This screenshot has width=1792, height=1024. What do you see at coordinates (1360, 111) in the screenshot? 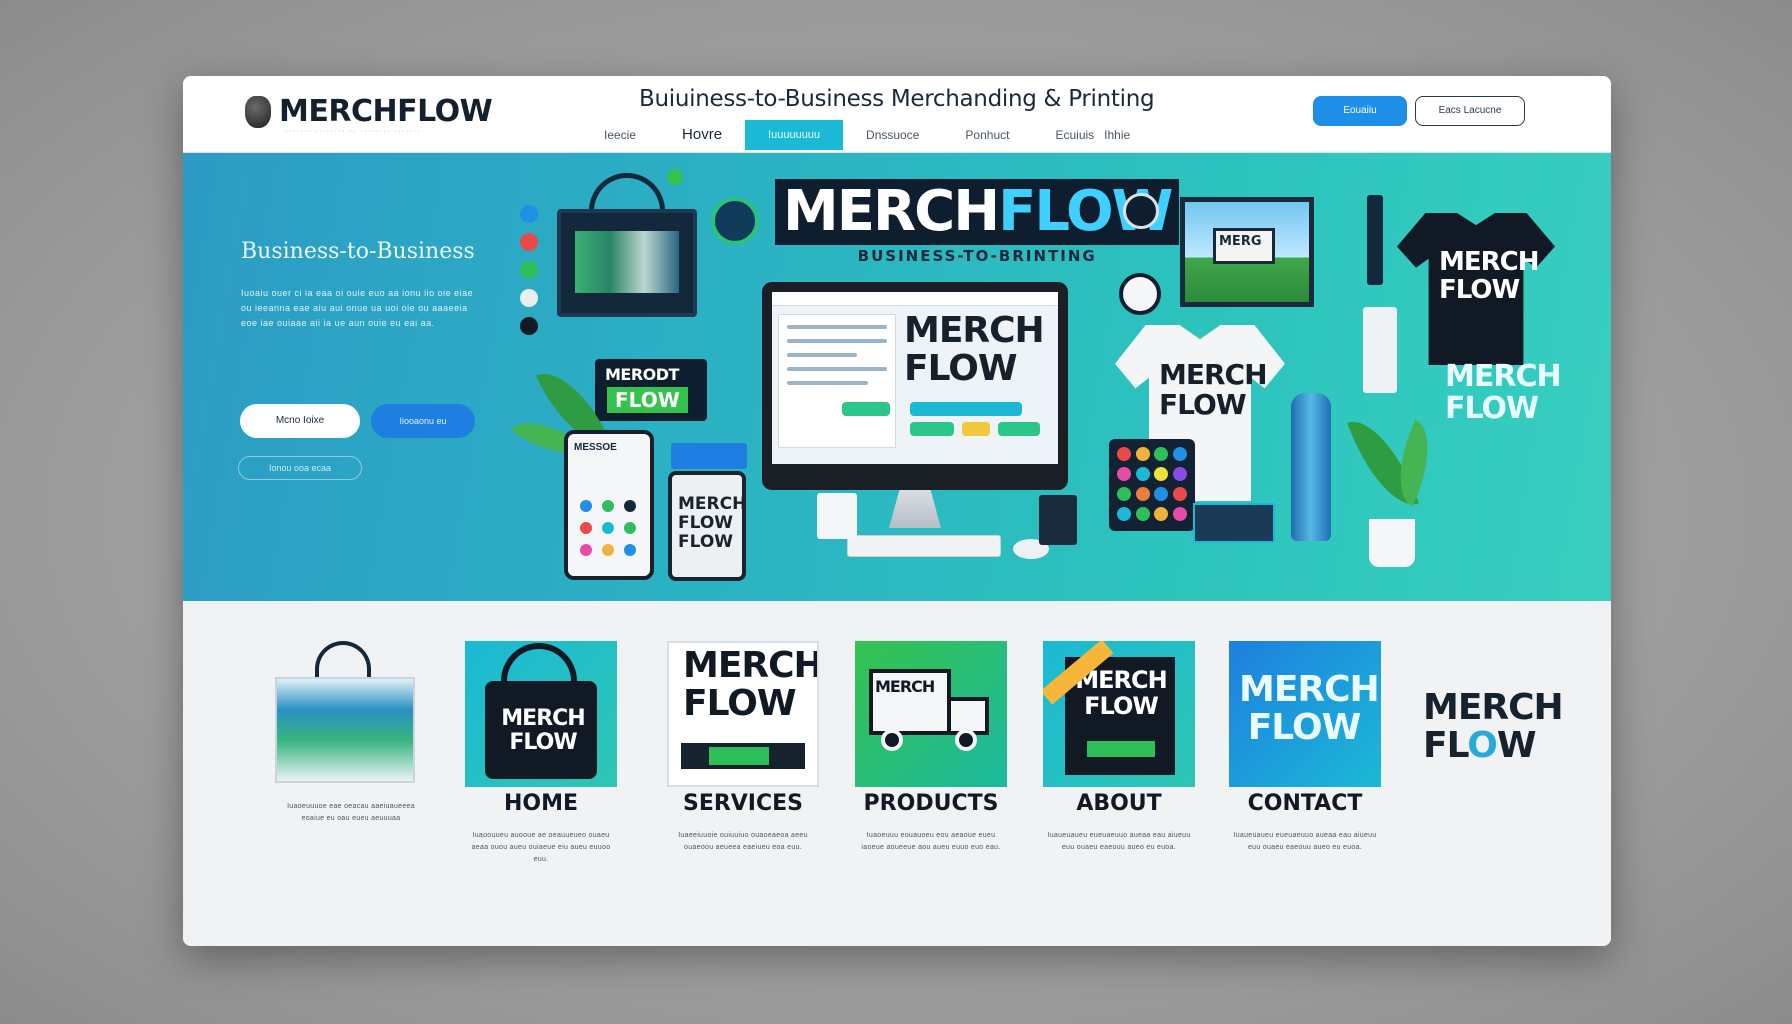
I see `header-primary-button: Eouaiiu` at bounding box center [1360, 111].